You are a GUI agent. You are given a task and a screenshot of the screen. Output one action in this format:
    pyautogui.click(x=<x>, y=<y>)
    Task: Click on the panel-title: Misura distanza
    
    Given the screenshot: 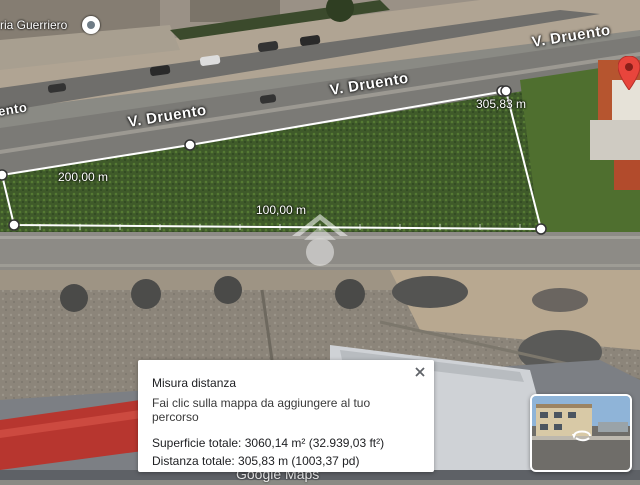 What is the action you would take?
    pyautogui.click(x=194, y=383)
    